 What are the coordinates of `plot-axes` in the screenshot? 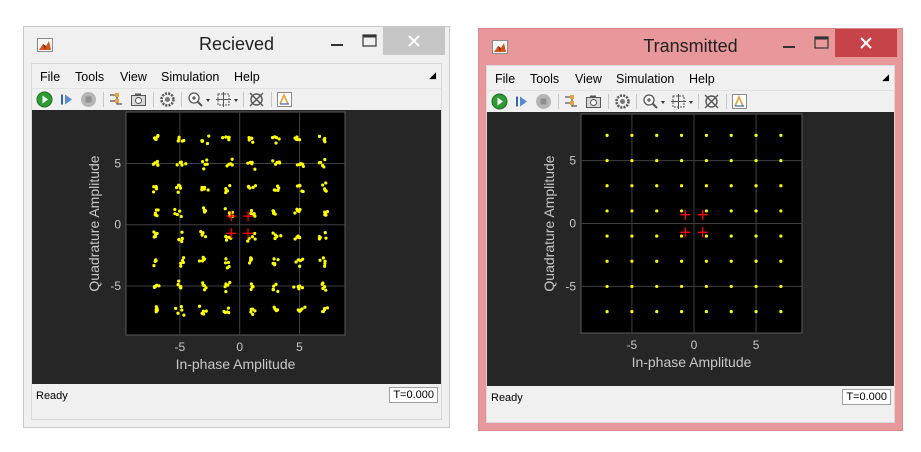 It's located at (235, 223).